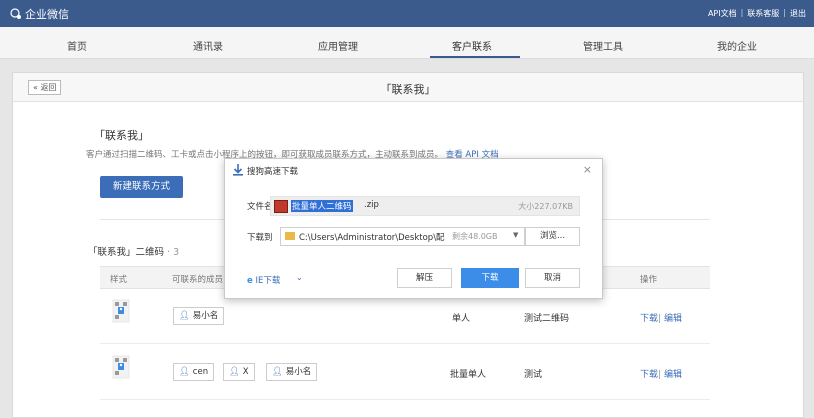  Describe the element at coordinates (173, 252) in the screenshot. I see `count-value: · 3` at that location.